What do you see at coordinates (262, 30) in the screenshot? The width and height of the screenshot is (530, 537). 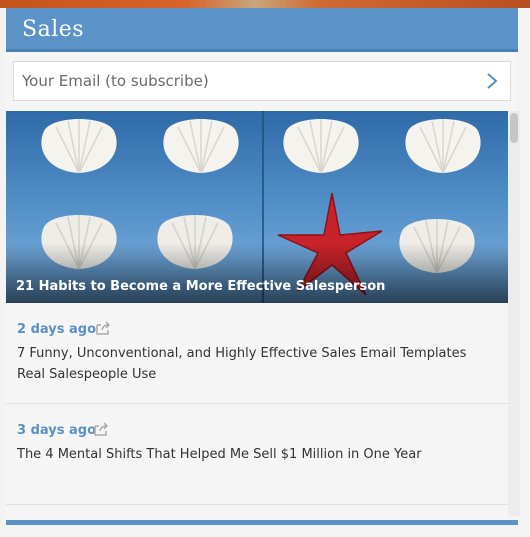 I see `widget-header: Sales` at bounding box center [262, 30].